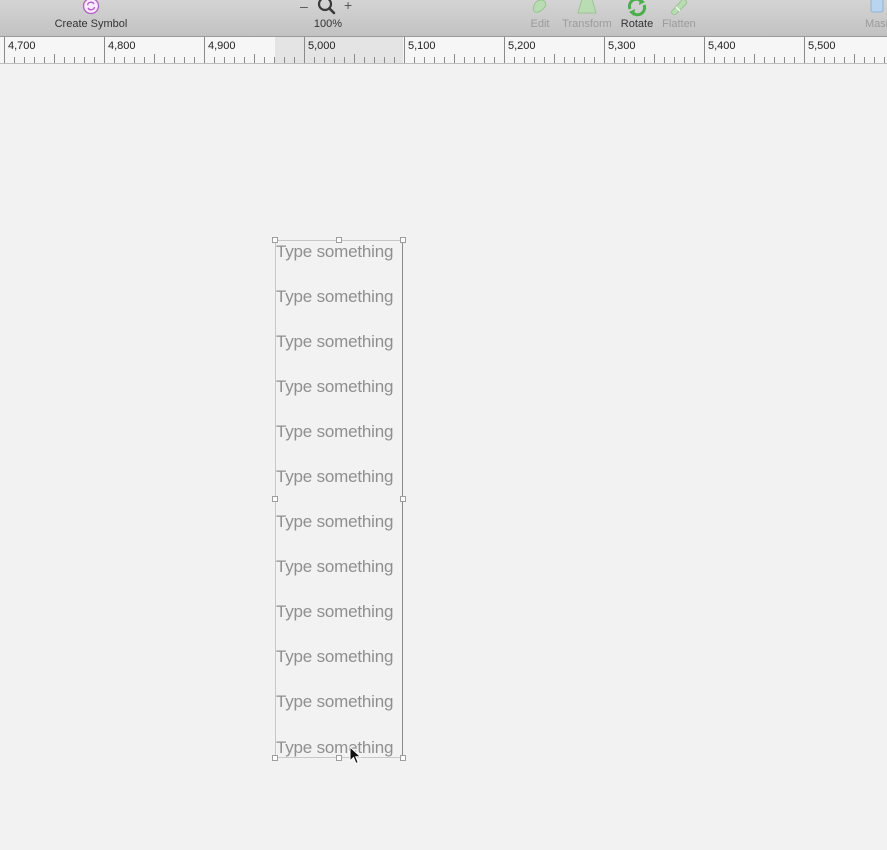  I want to click on resize-handle-top-right, so click(403, 240).